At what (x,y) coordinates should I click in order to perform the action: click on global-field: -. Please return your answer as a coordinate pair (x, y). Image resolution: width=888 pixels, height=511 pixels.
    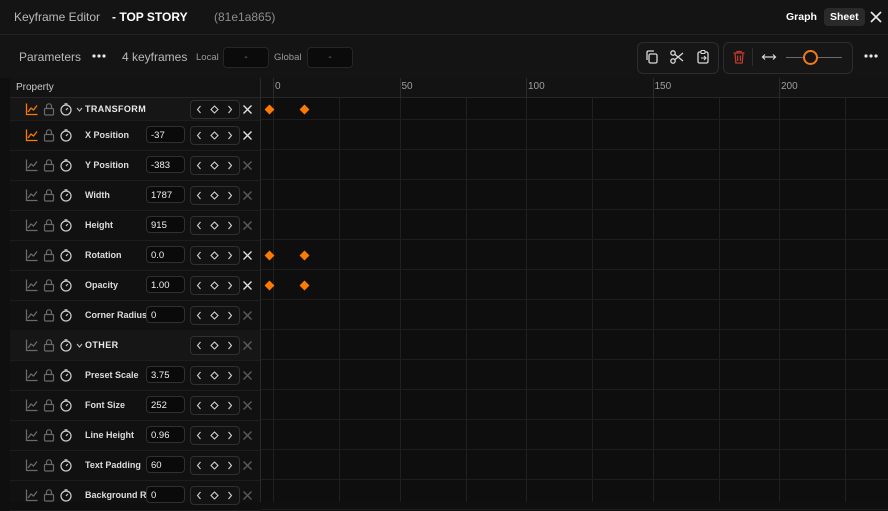
    Looking at the image, I should click on (330, 57).